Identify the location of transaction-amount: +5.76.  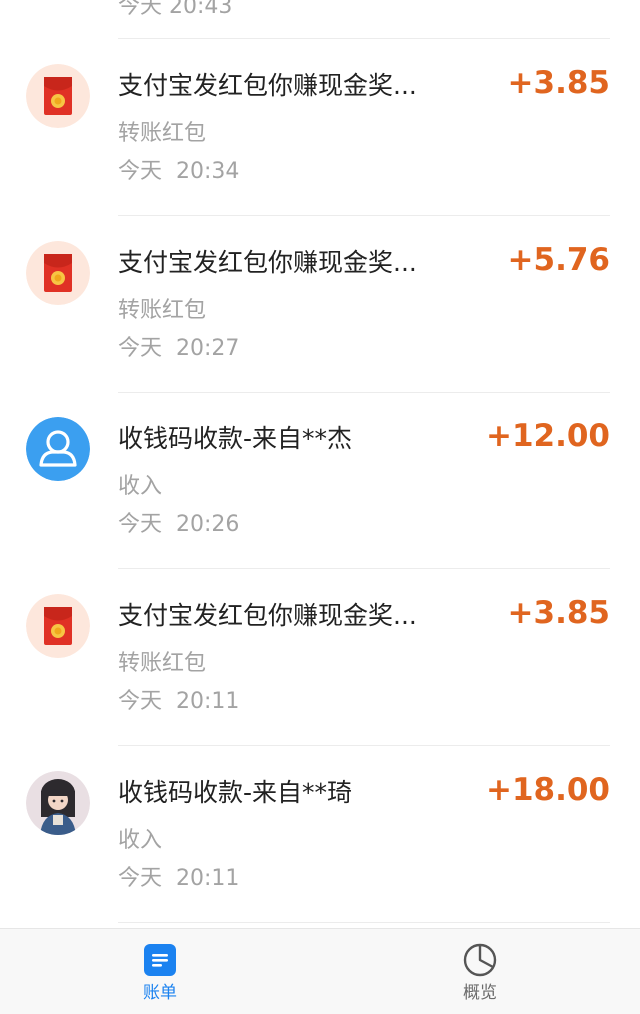
(558, 260).